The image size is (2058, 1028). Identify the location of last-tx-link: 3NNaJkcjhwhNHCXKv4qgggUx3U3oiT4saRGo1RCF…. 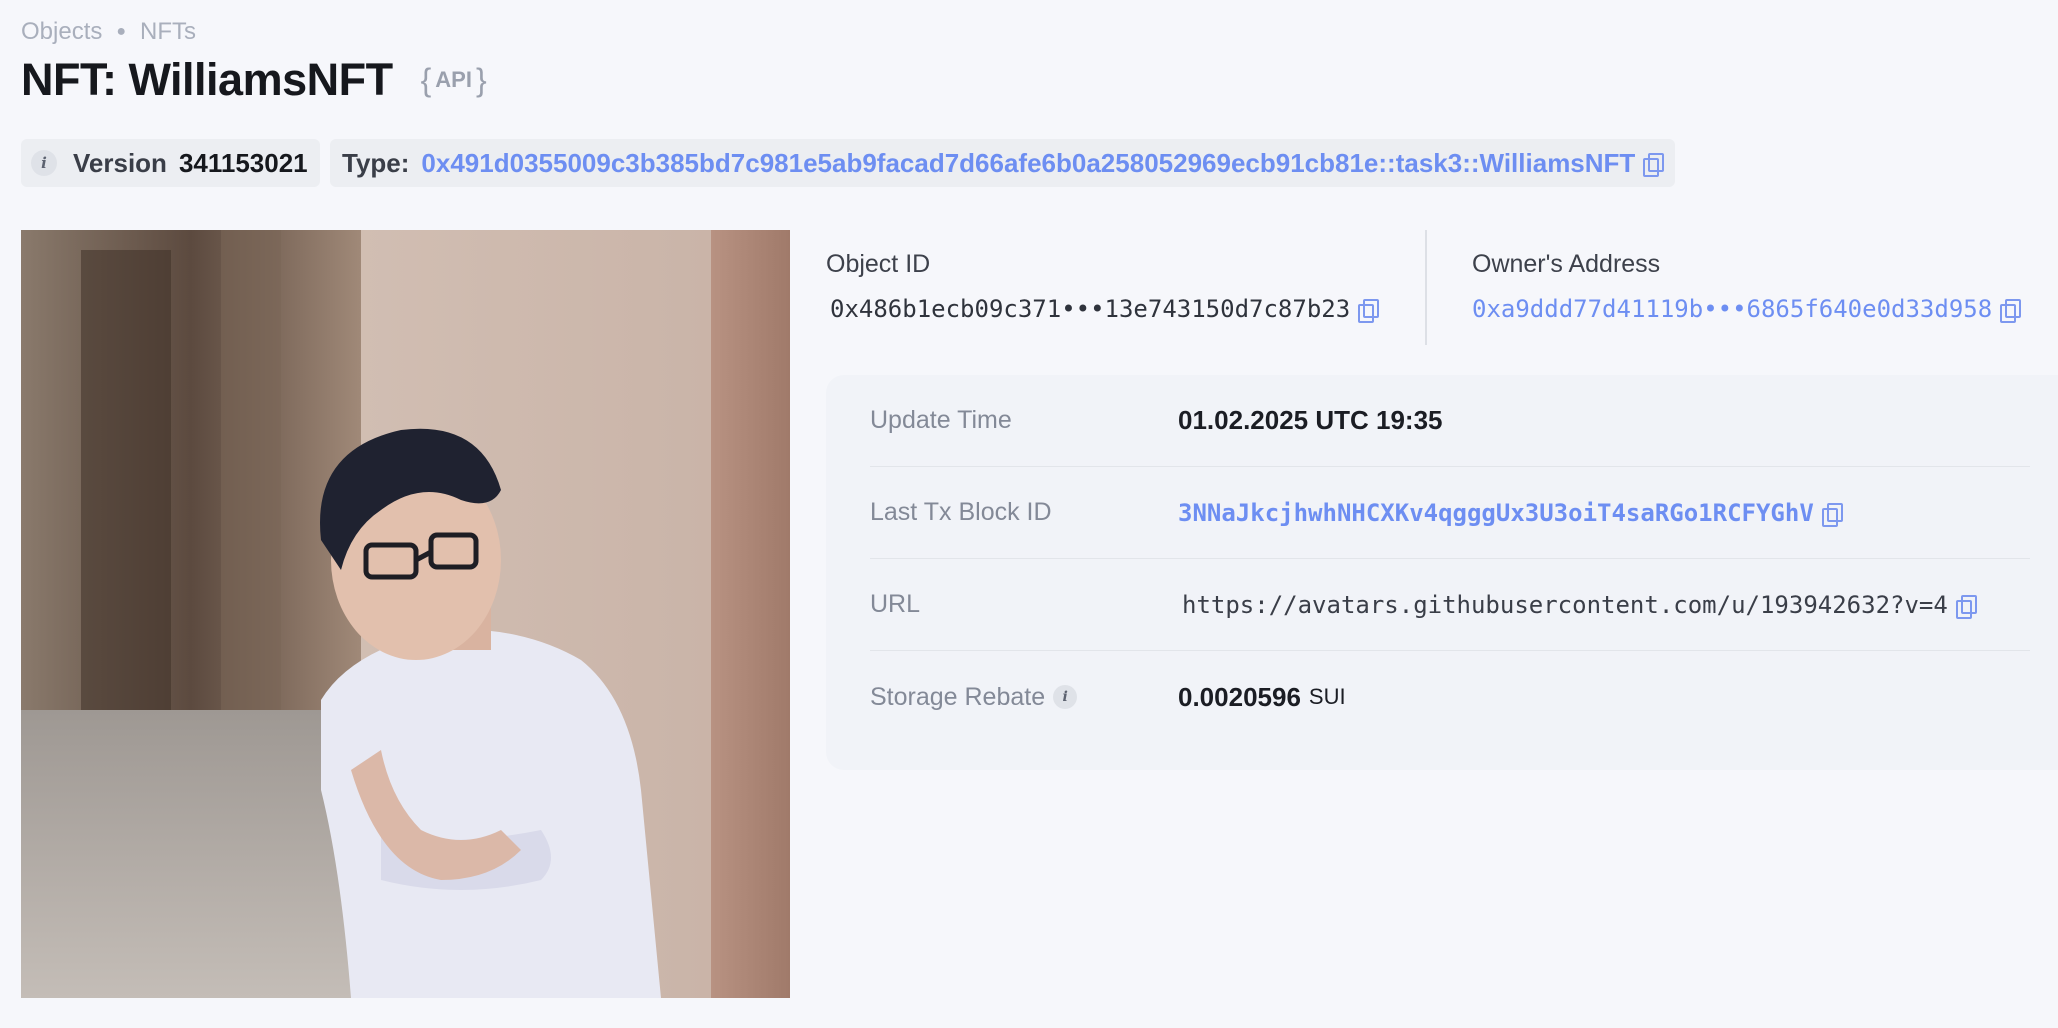
(1496, 513).